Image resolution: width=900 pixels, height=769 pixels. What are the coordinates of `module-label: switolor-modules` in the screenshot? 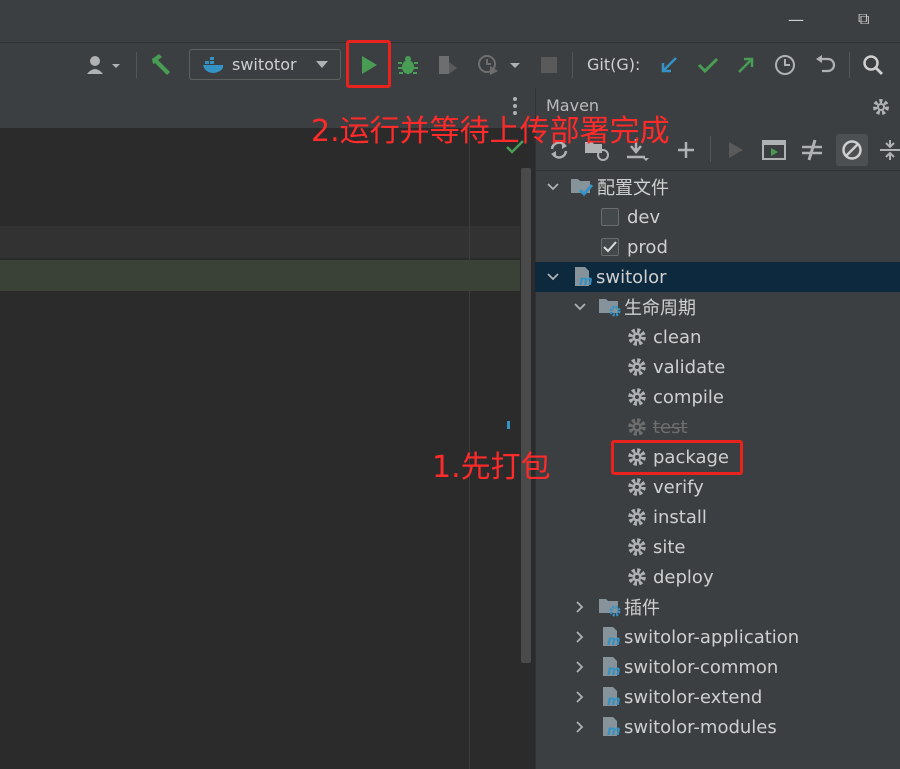 It's located at (700, 727).